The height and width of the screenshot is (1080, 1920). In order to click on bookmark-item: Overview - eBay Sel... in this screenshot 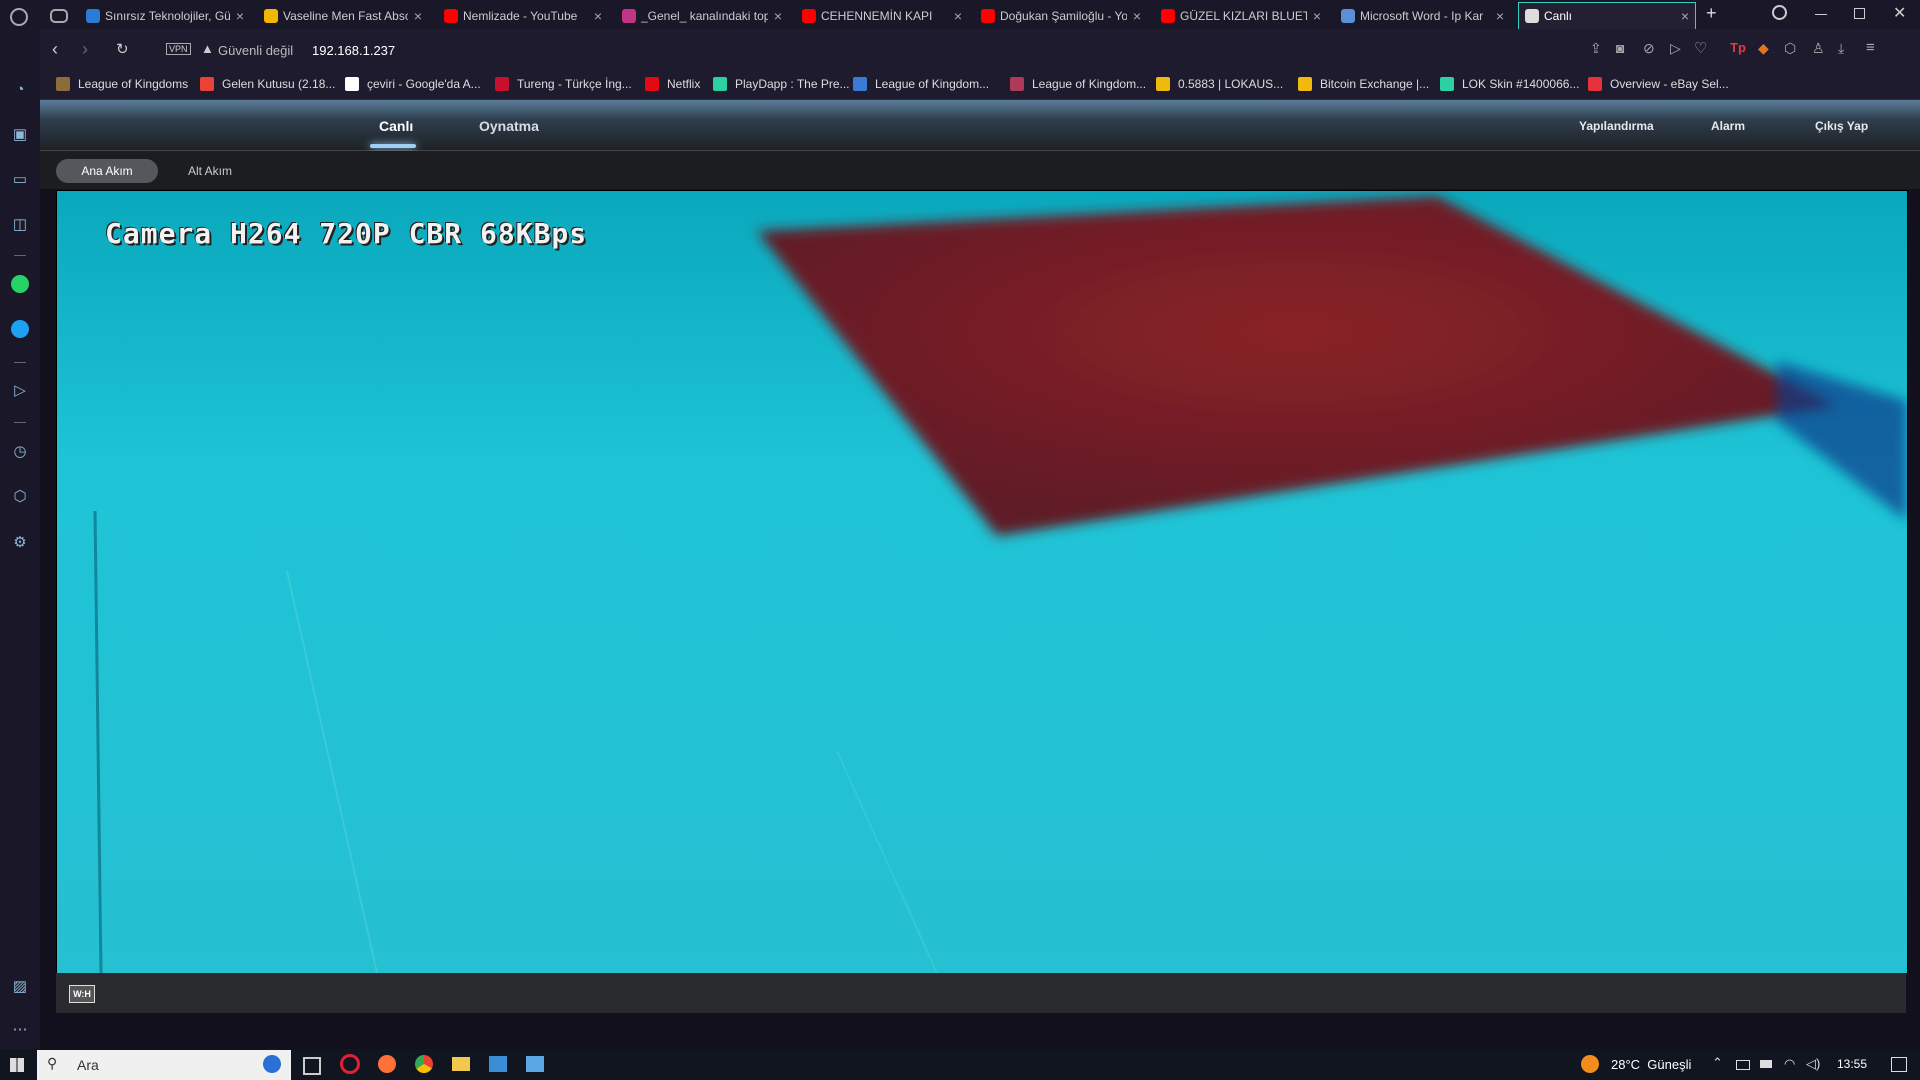, I will do `click(1658, 84)`.